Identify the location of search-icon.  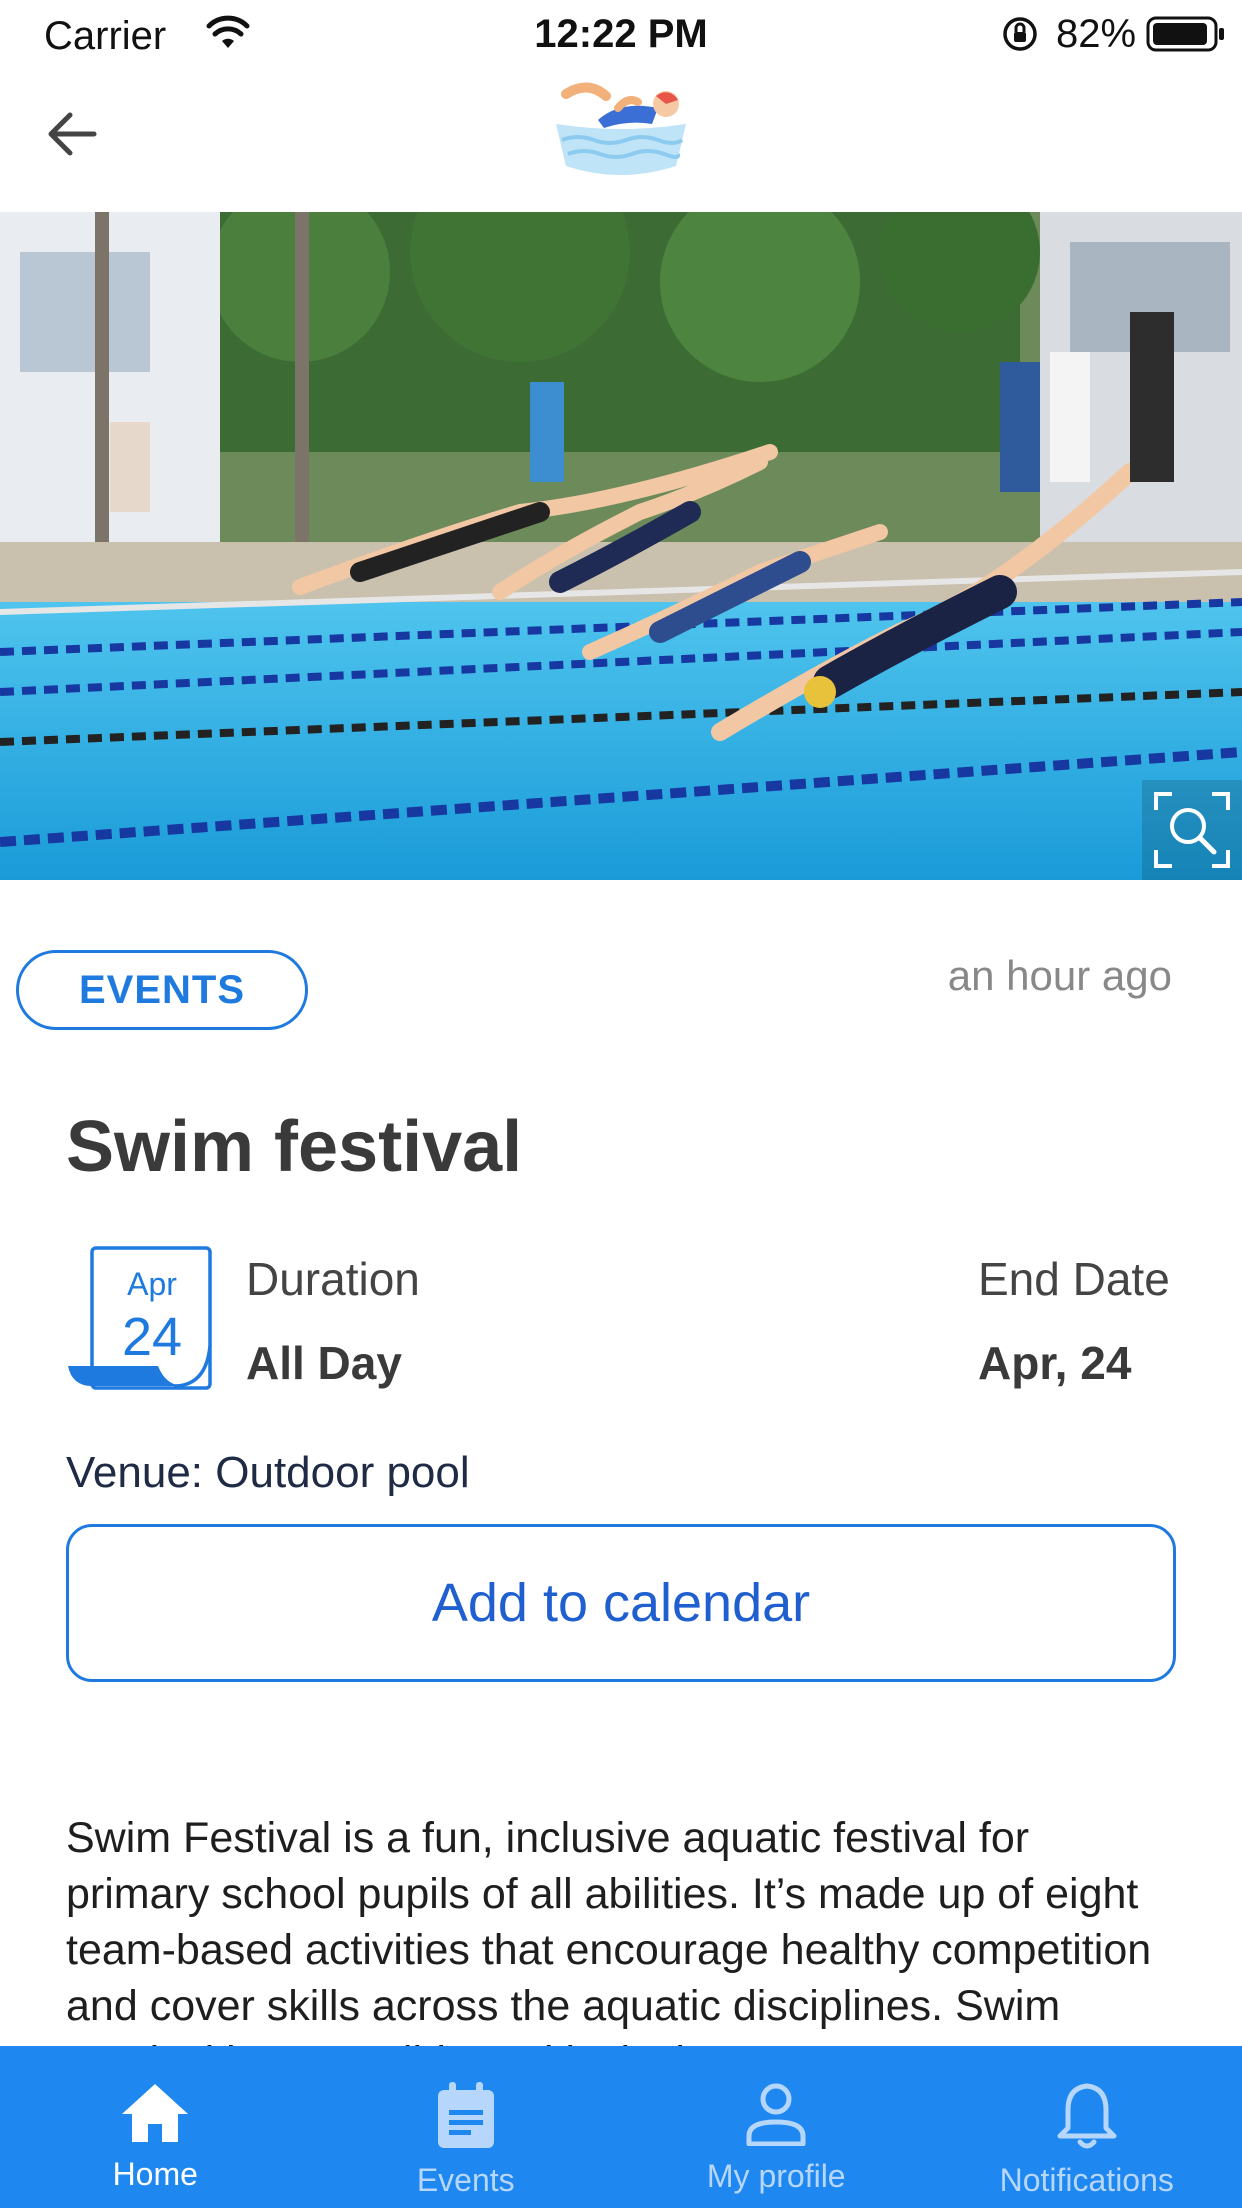
(1192, 830).